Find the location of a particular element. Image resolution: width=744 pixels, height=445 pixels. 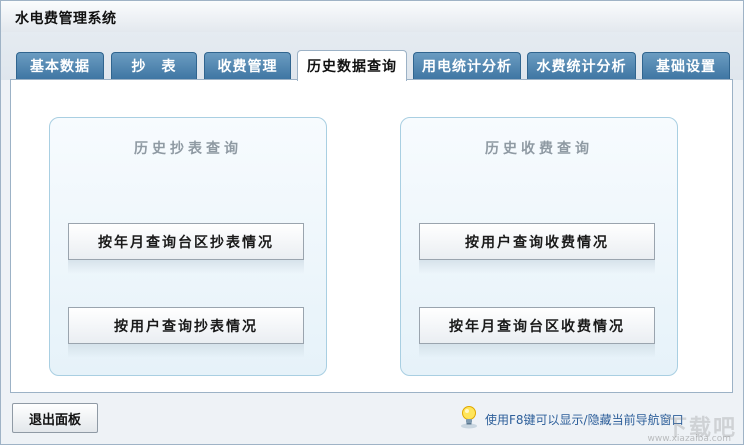

query-meter-by-month-button: 按年月查询台区抄表情况 is located at coordinates (186, 241).